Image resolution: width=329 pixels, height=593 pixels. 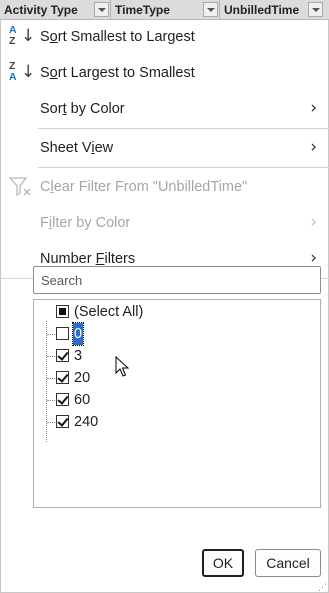 What do you see at coordinates (322, 587) in the screenshot?
I see `resize-grip-icon: ⋰` at bounding box center [322, 587].